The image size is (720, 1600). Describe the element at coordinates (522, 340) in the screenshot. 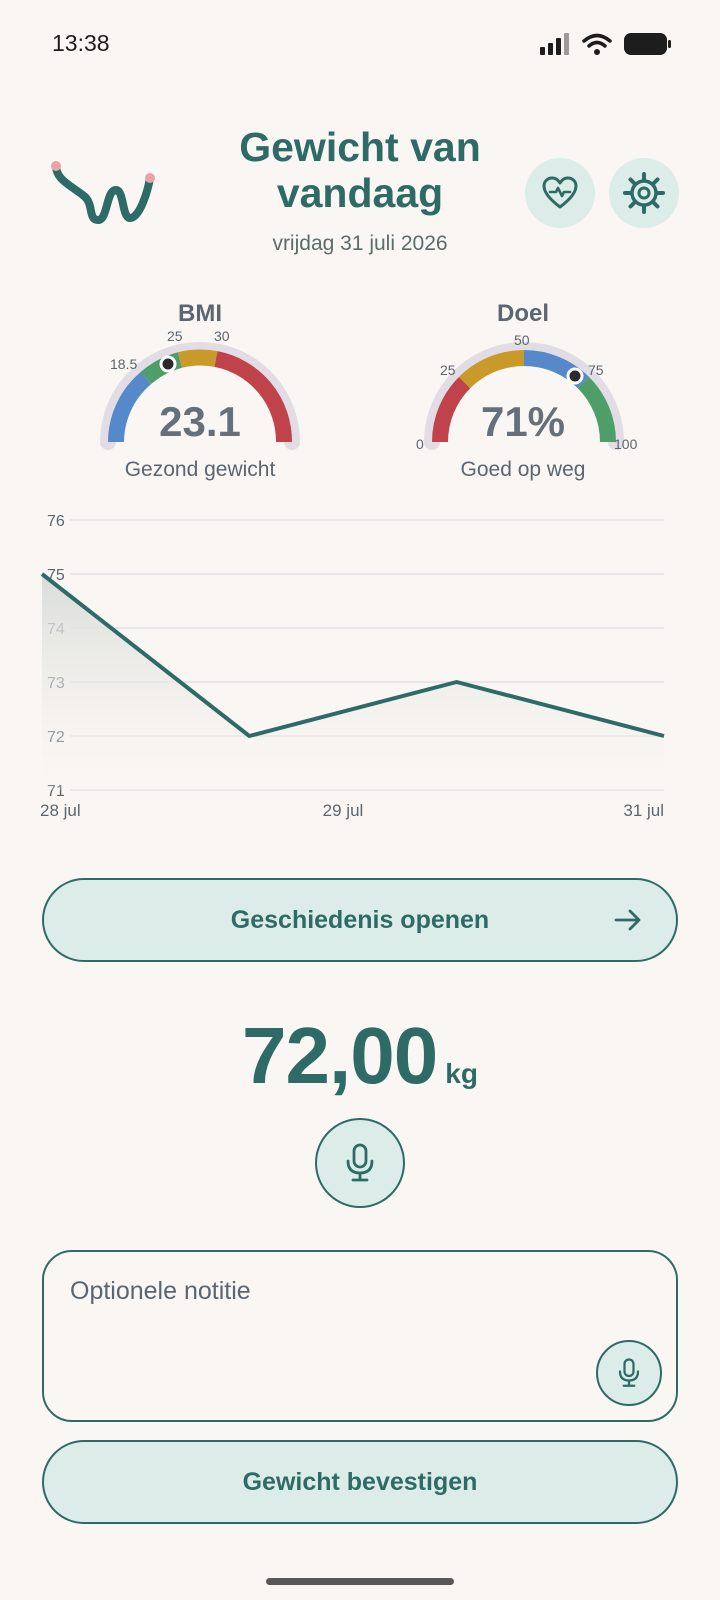

I see `goal-tick-50: 50` at that location.